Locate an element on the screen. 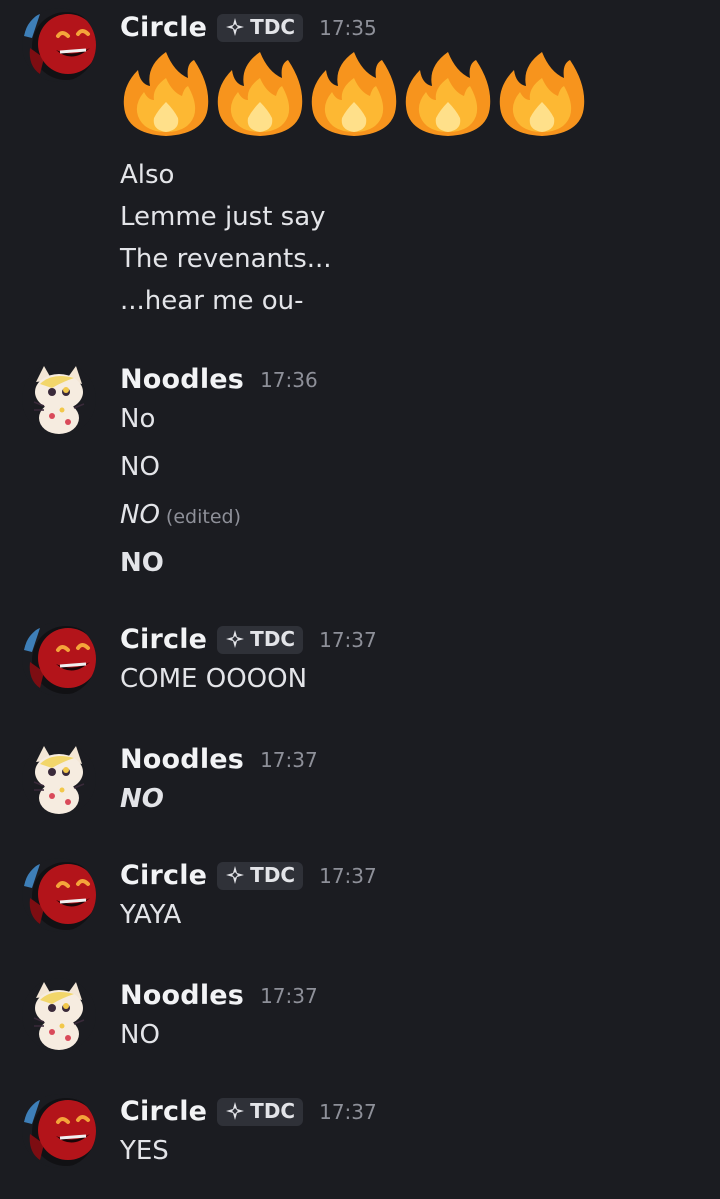 The width and height of the screenshot is (720, 1199). message-bold-text: NO is located at coordinates (142, 563).